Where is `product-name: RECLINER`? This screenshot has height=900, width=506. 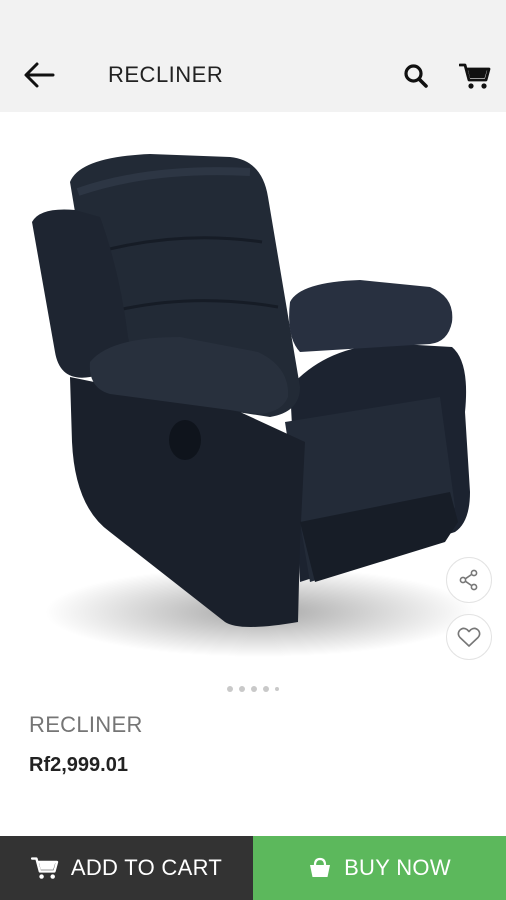 product-name: RECLINER is located at coordinates (86, 724).